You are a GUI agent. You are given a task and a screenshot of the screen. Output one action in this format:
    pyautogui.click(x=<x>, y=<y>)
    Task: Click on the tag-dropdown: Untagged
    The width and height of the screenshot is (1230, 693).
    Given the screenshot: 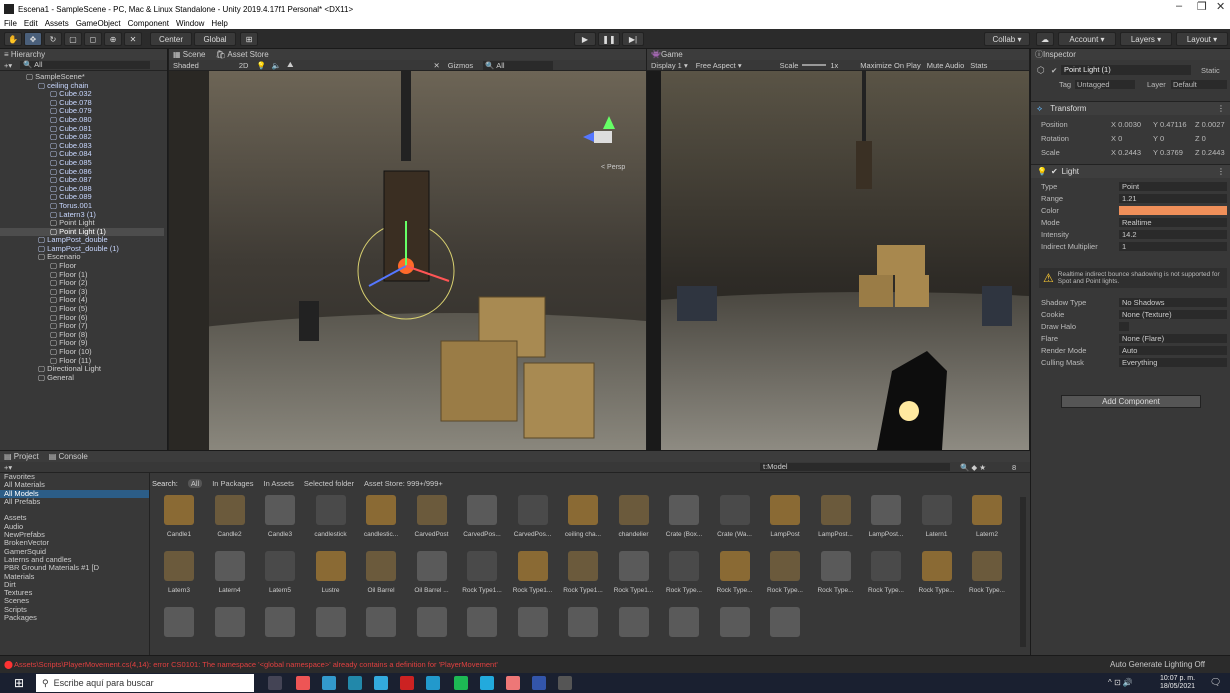 What is the action you would take?
    pyautogui.click(x=1105, y=84)
    